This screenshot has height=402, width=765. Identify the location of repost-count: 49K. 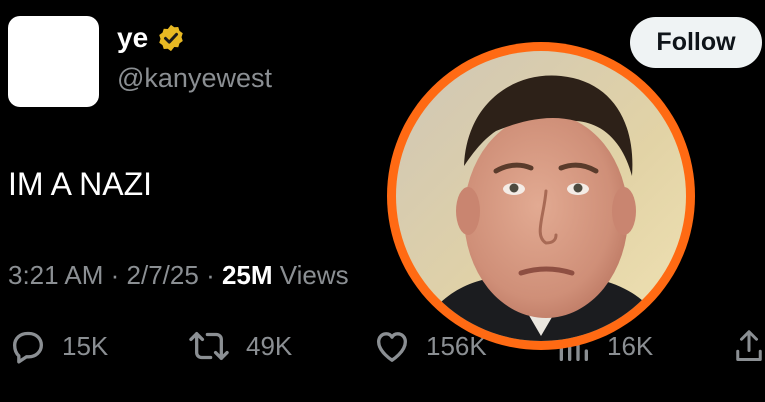
(269, 346).